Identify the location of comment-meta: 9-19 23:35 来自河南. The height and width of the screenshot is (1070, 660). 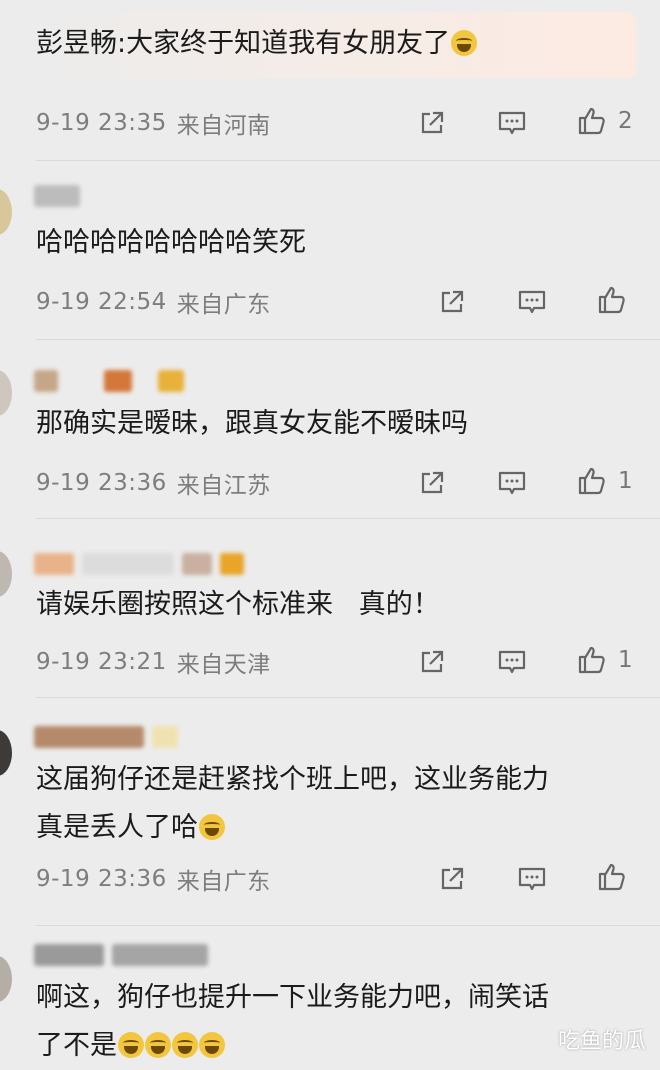
(153, 123).